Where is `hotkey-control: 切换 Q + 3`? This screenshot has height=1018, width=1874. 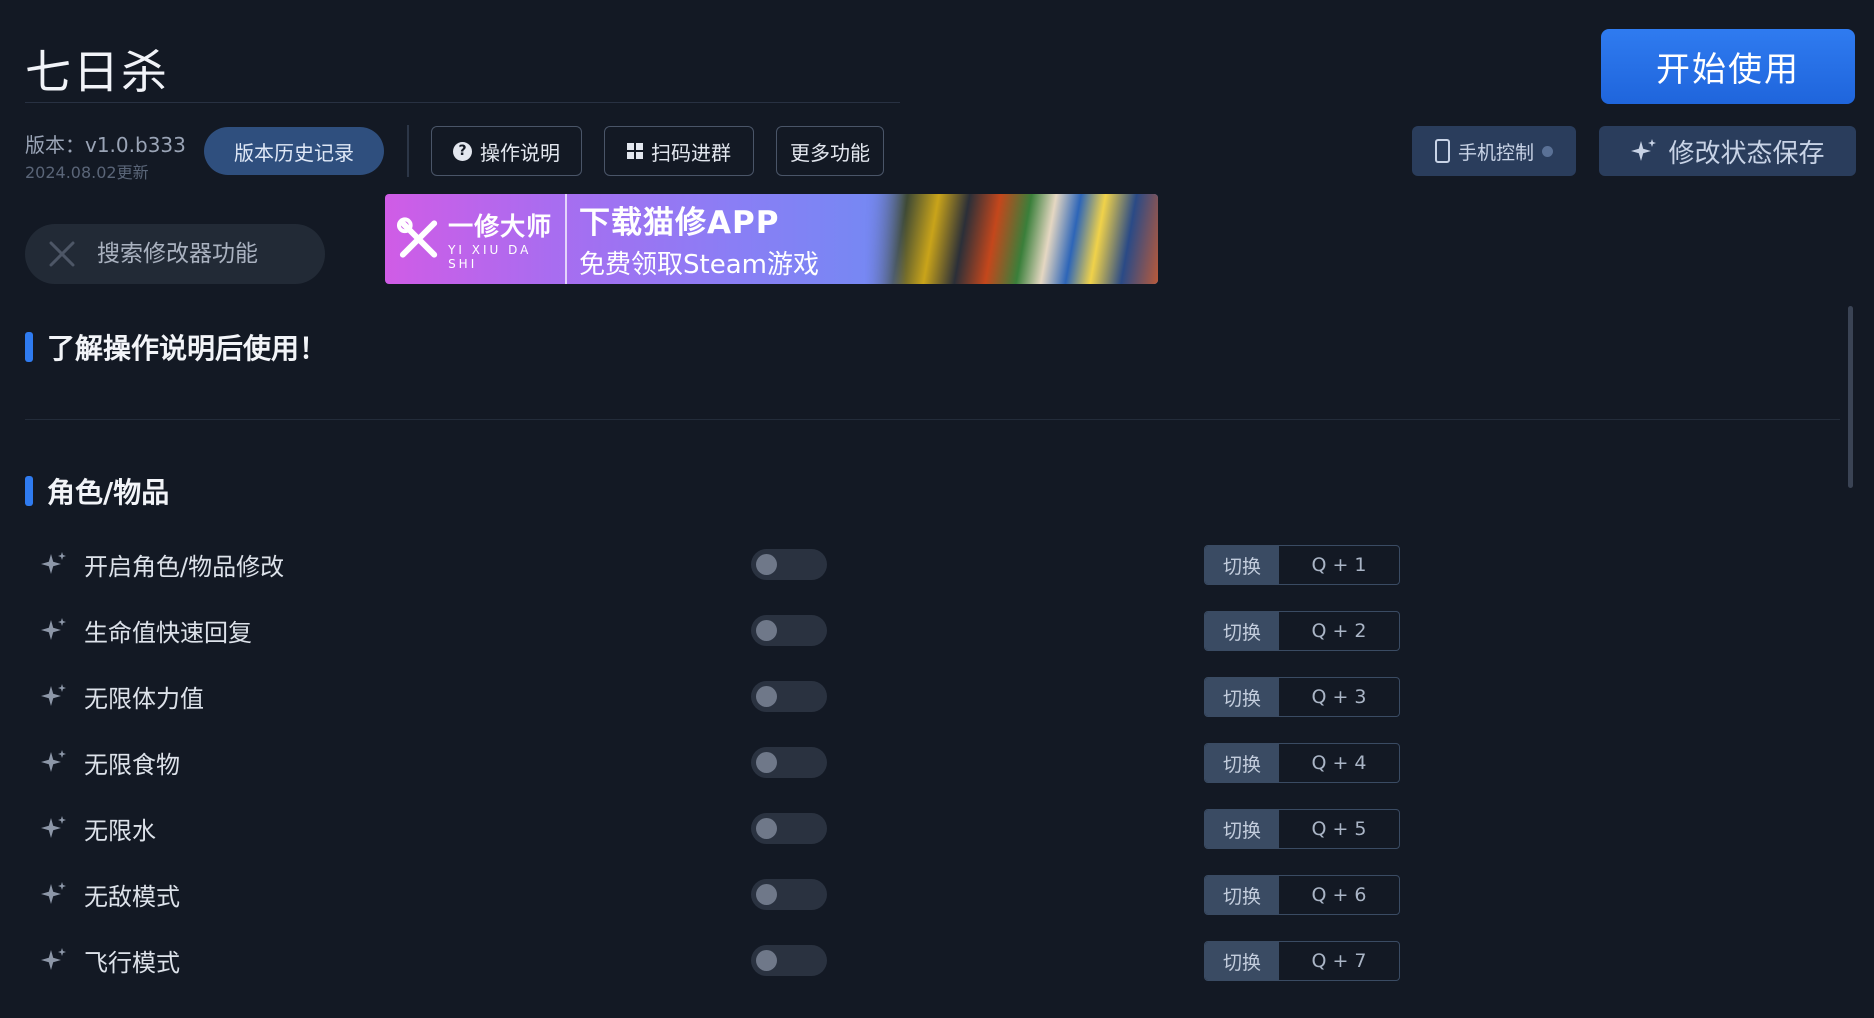
hotkey-control: 切换 Q + 3 is located at coordinates (1302, 697).